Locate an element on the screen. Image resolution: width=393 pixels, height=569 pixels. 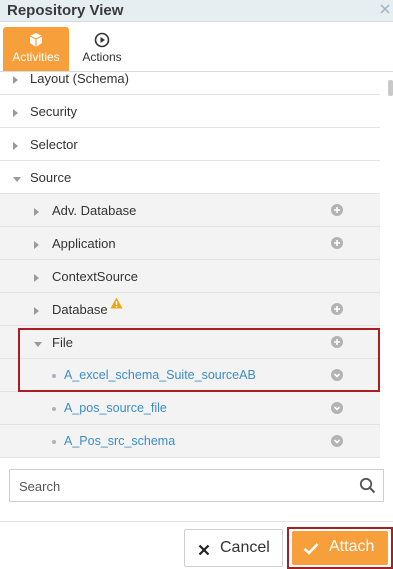
attach-button: Attach is located at coordinates (340, 548).